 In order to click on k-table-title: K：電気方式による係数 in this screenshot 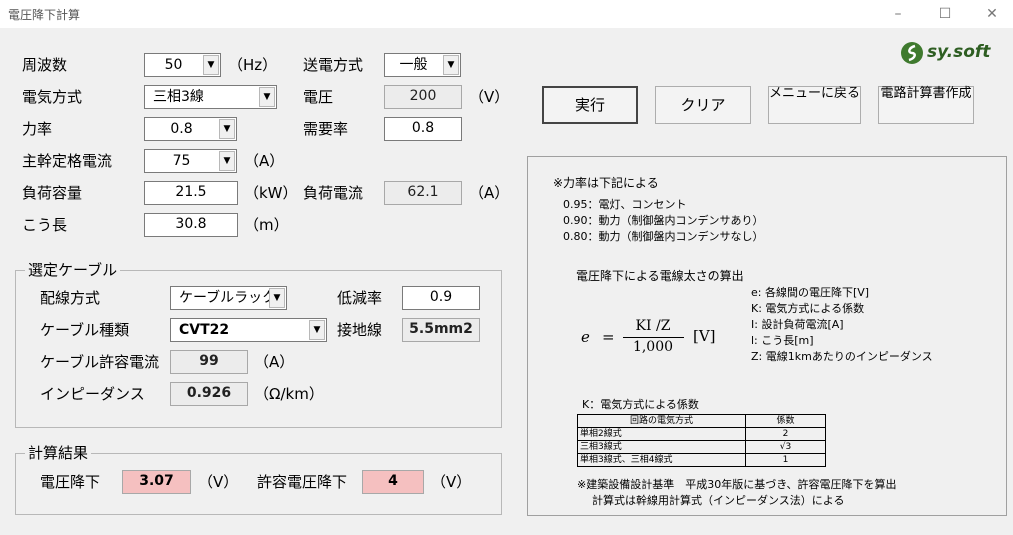, I will do `click(640, 404)`.